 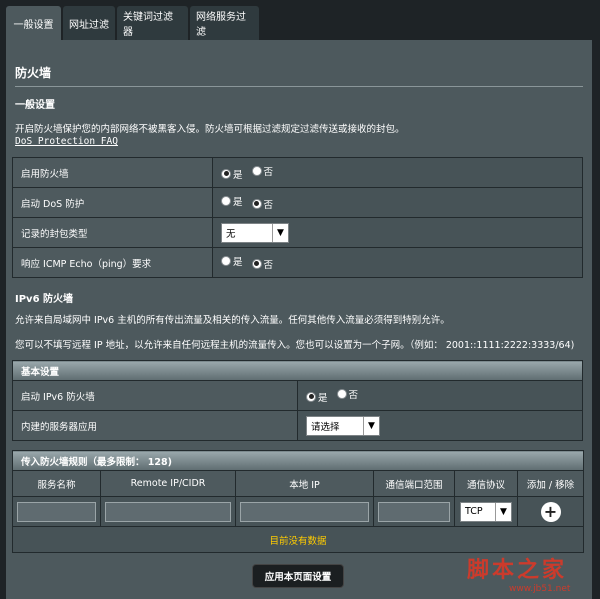 What do you see at coordinates (168, 483) in the screenshot?
I see `col-remote-ip: Remote IP/CIDR` at bounding box center [168, 483].